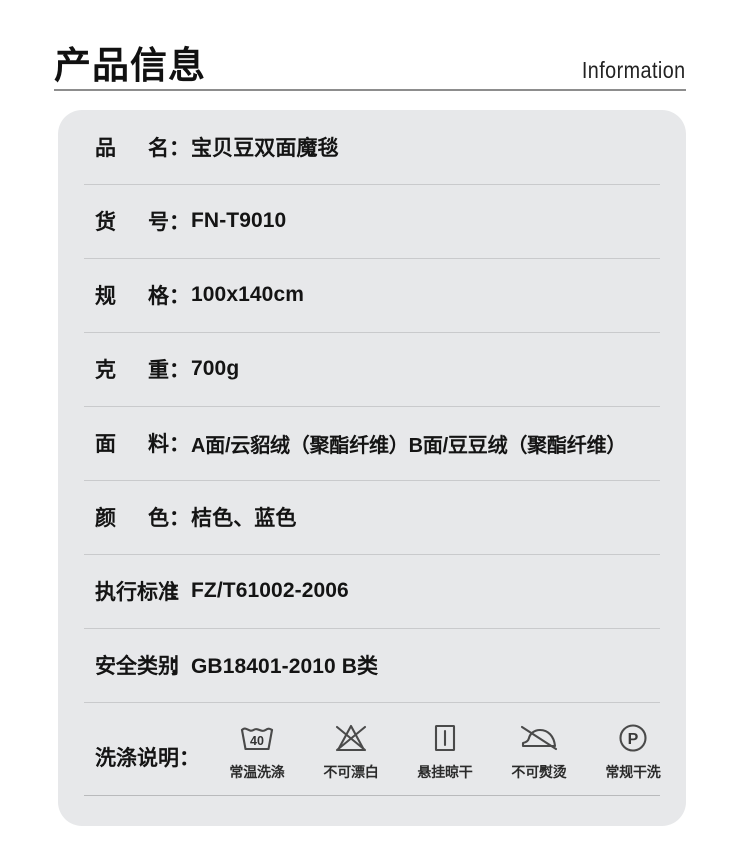 This screenshot has width=740, height=852. I want to click on spec-row-label: 克重, so click(132, 370).